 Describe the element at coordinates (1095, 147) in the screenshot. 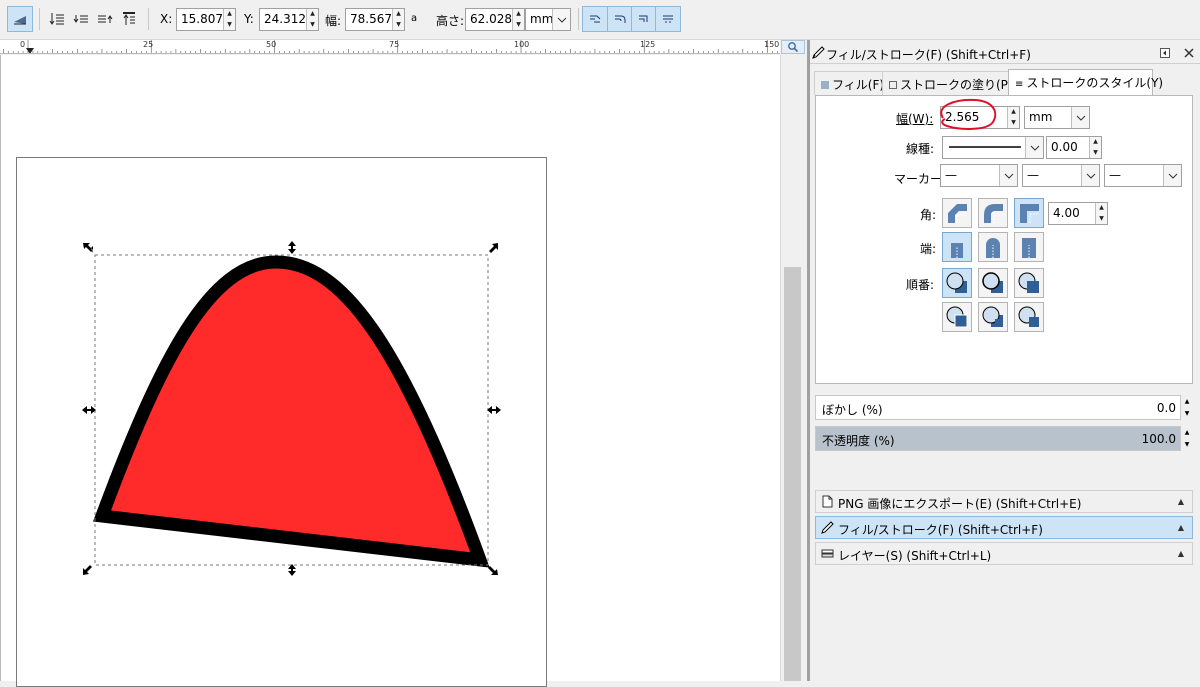

I see `dash-offset-stepper: ▲ ▼` at that location.